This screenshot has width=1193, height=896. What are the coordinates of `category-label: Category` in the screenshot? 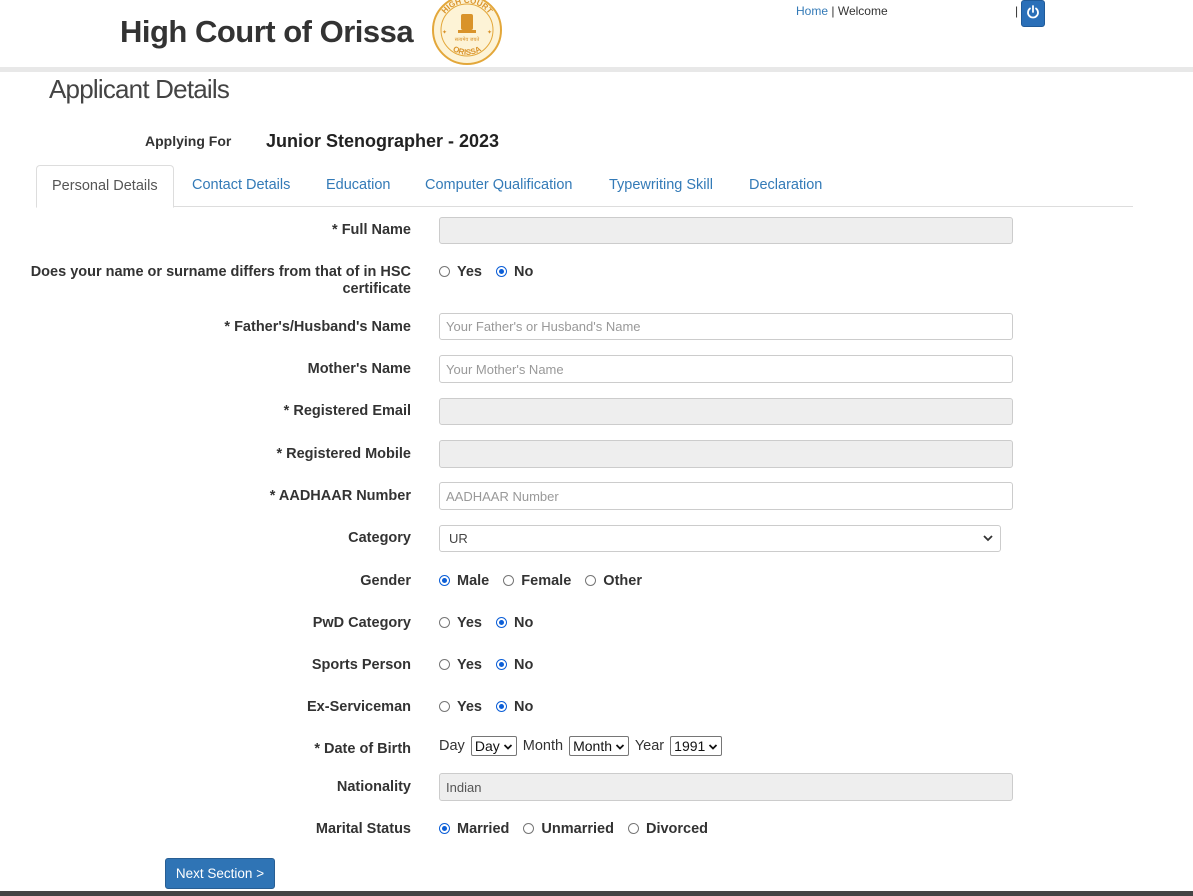 It's located at (379, 538).